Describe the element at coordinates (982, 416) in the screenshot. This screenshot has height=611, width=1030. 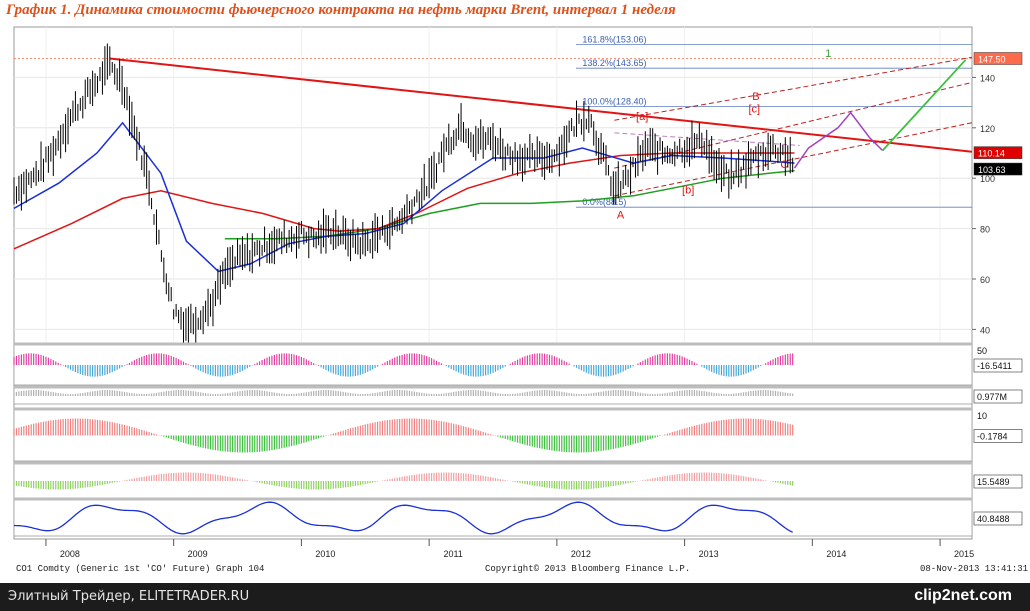
I see `indicator-value: 10` at that location.